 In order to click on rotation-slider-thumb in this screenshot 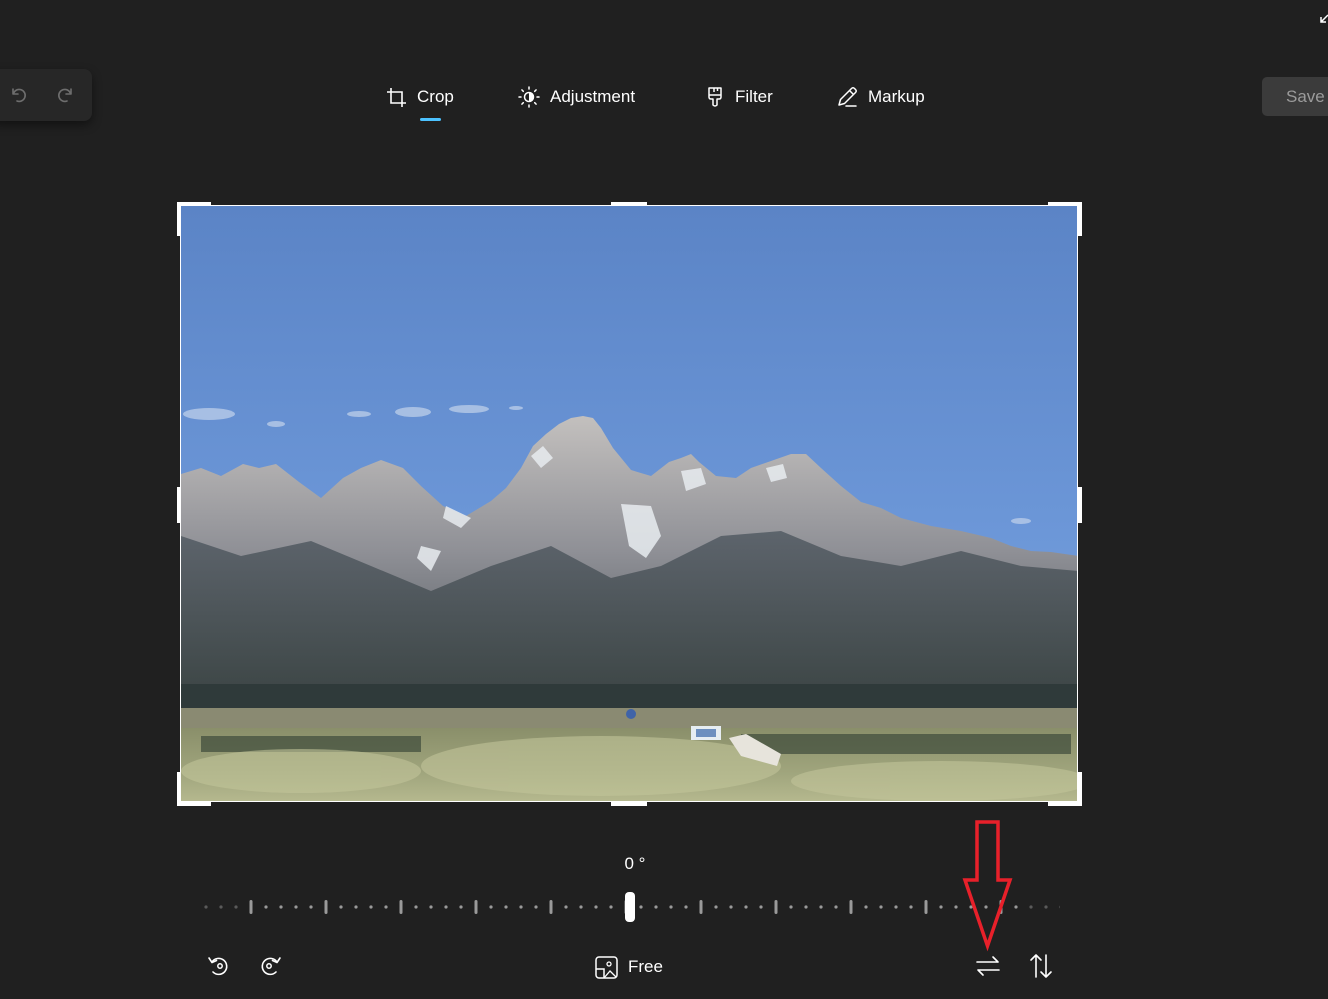, I will do `click(630, 907)`.